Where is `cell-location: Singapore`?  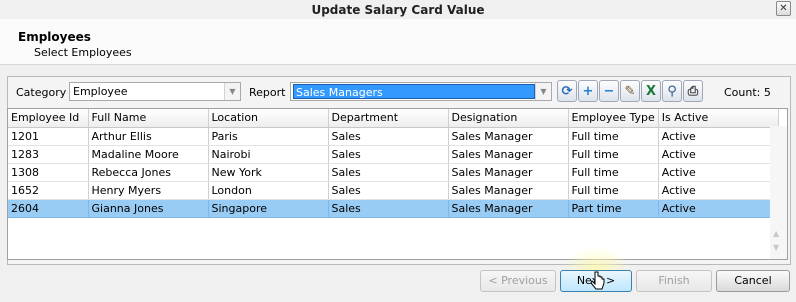
cell-location: Singapore is located at coordinates (268, 208).